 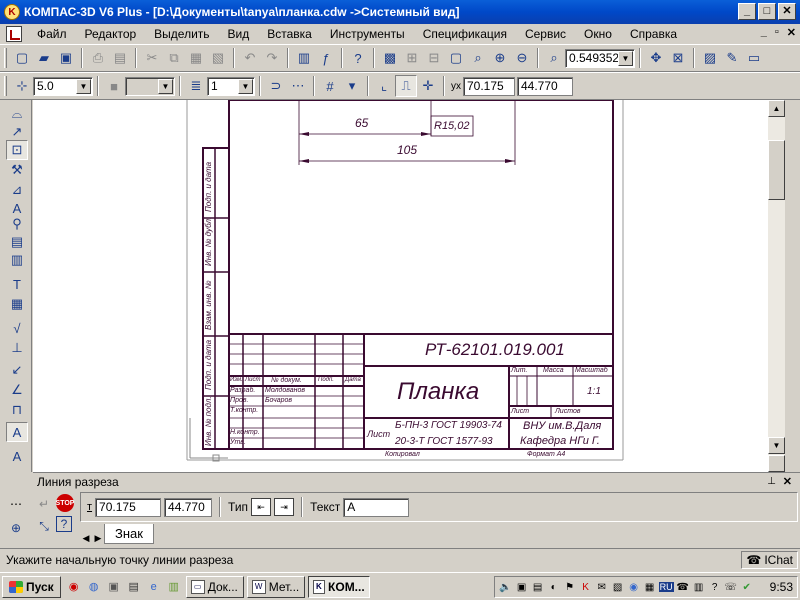 What do you see at coordinates (86, 538) in the screenshot?
I see `tab-prev-icon: ◀` at bounding box center [86, 538].